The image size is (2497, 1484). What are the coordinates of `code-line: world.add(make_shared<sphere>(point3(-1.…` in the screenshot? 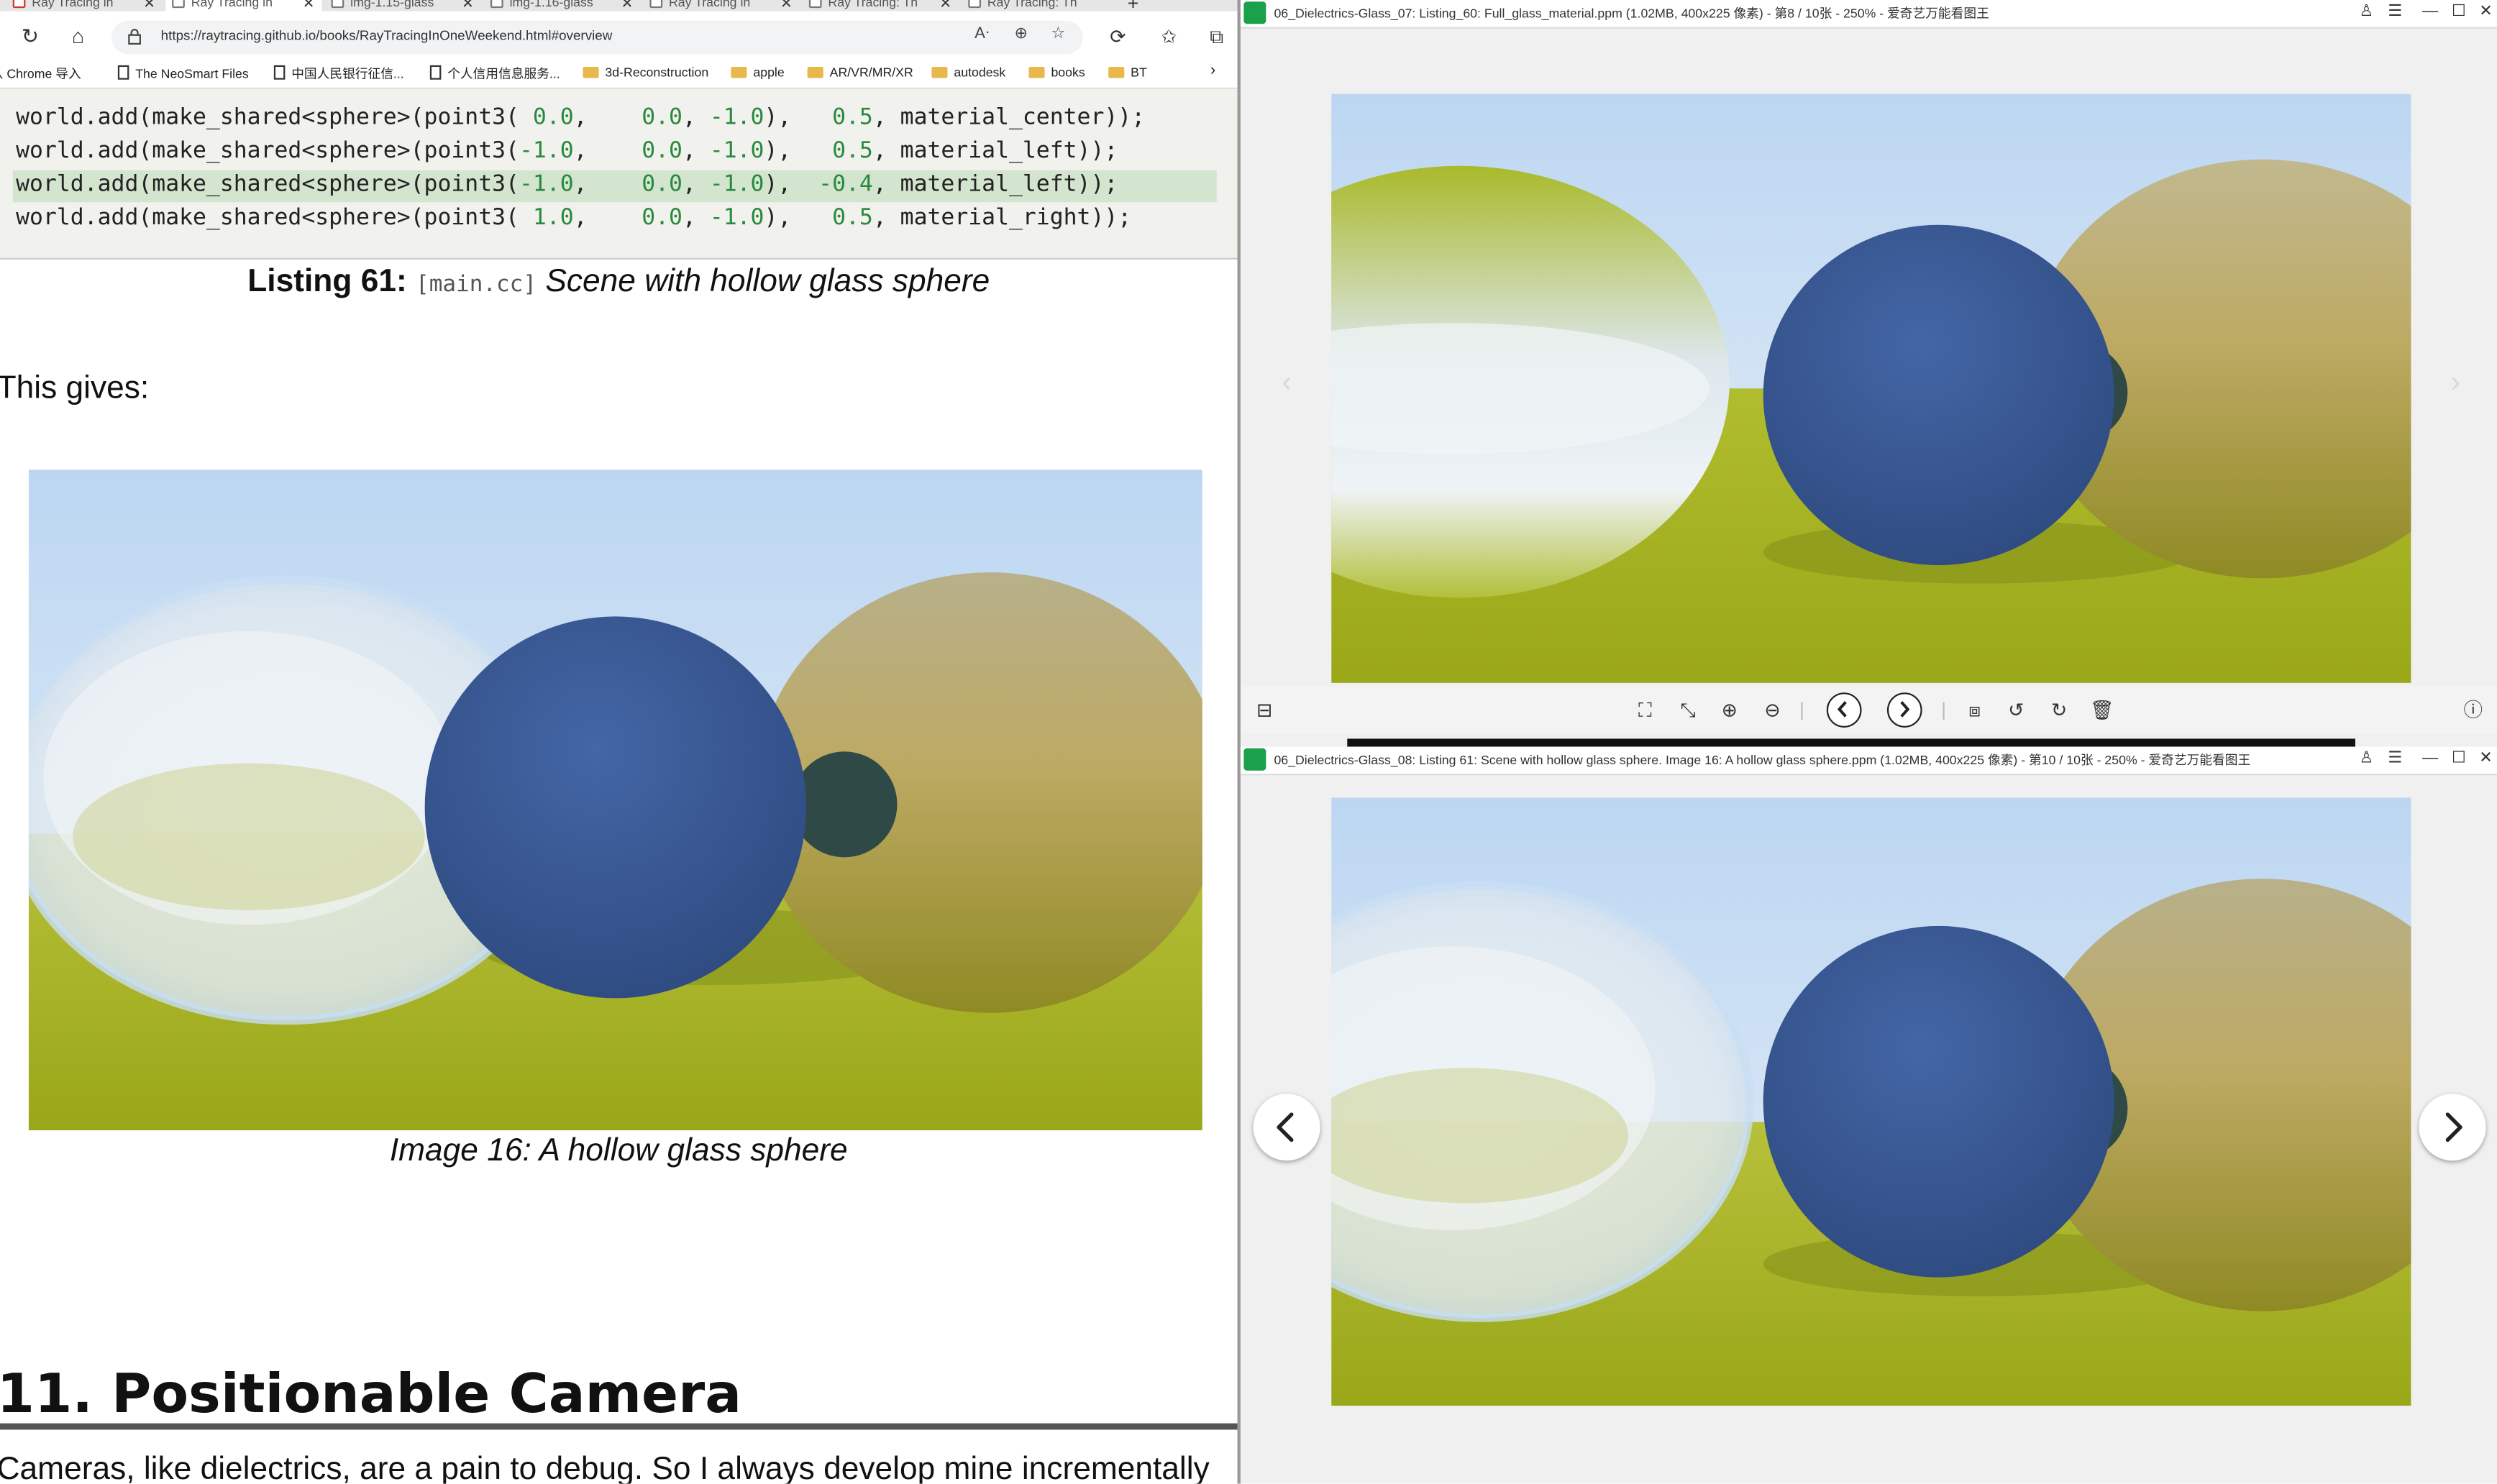 It's located at (567, 151).